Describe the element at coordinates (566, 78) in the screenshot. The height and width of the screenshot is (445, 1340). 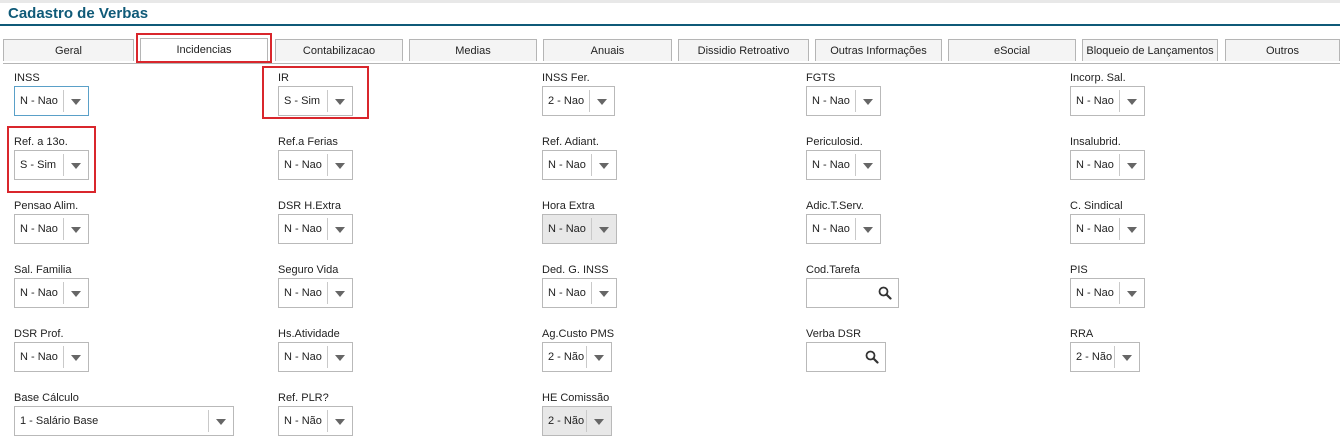
I see `field-label: INSS Fer.` at that location.